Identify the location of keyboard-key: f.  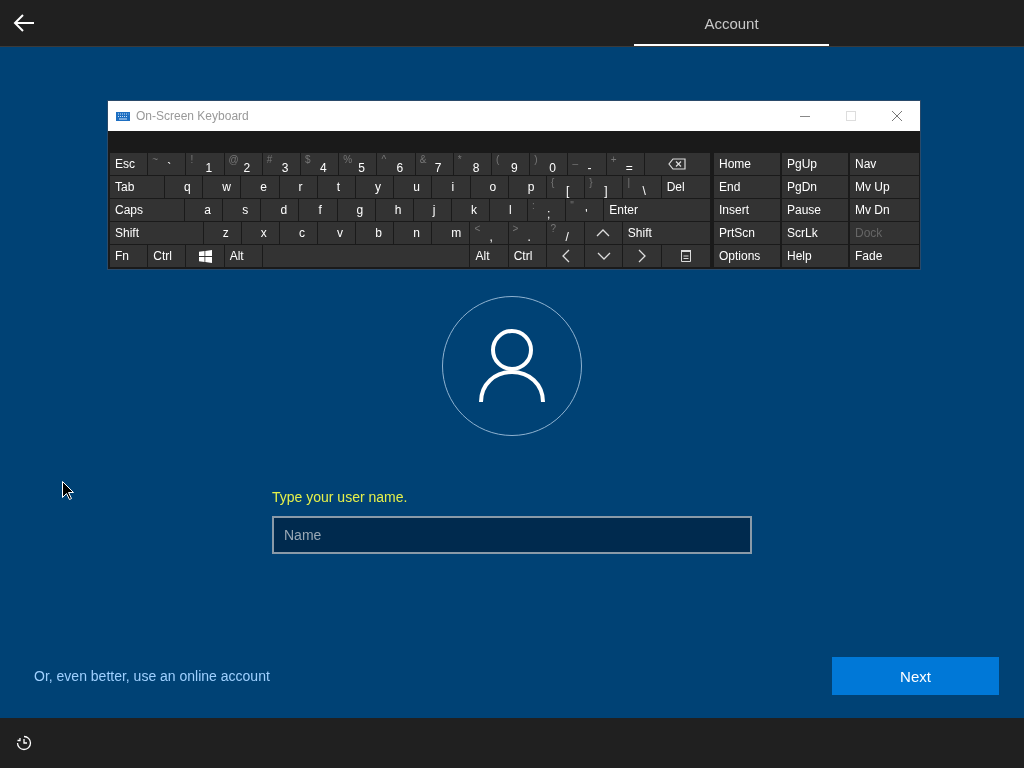
(318, 210).